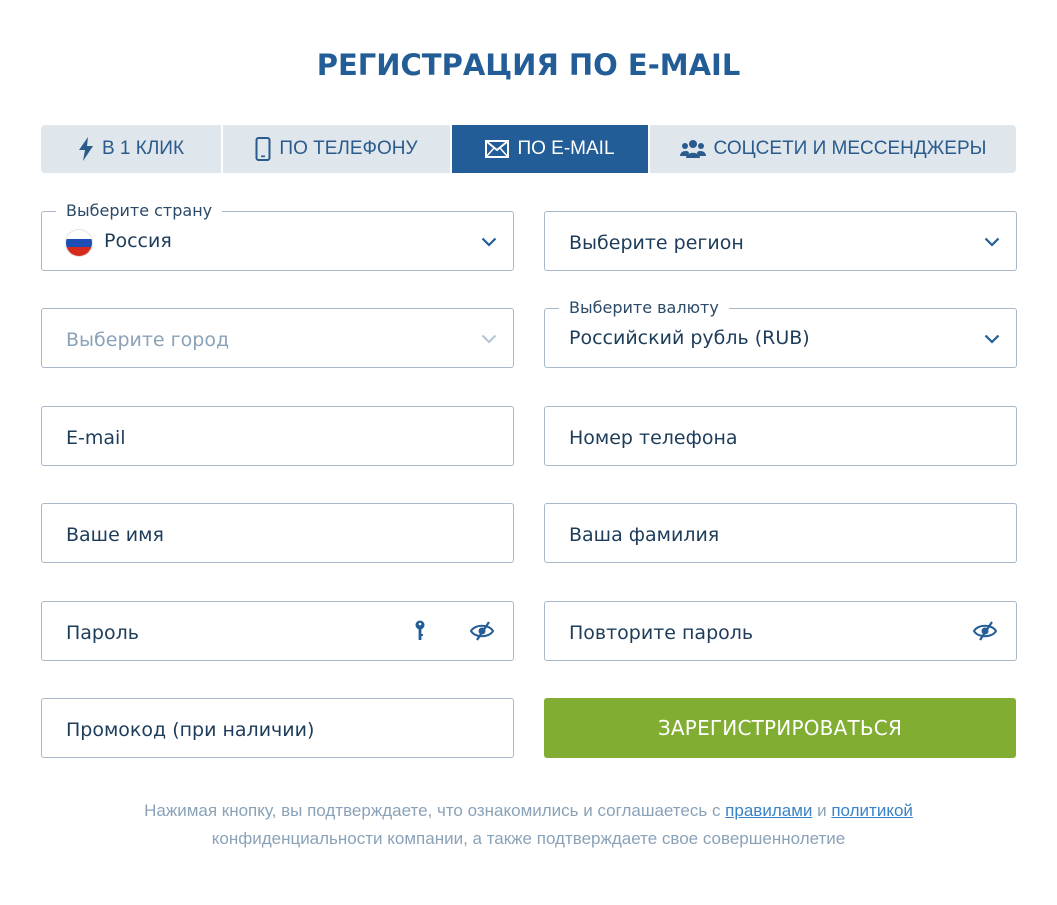 Image resolution: width=1057 pixels, height=905 pixels. What do you see at coordinates (139, 210) in the screenshot?
I see `country-label: Выберите страну` at bounding box center [139, 210].